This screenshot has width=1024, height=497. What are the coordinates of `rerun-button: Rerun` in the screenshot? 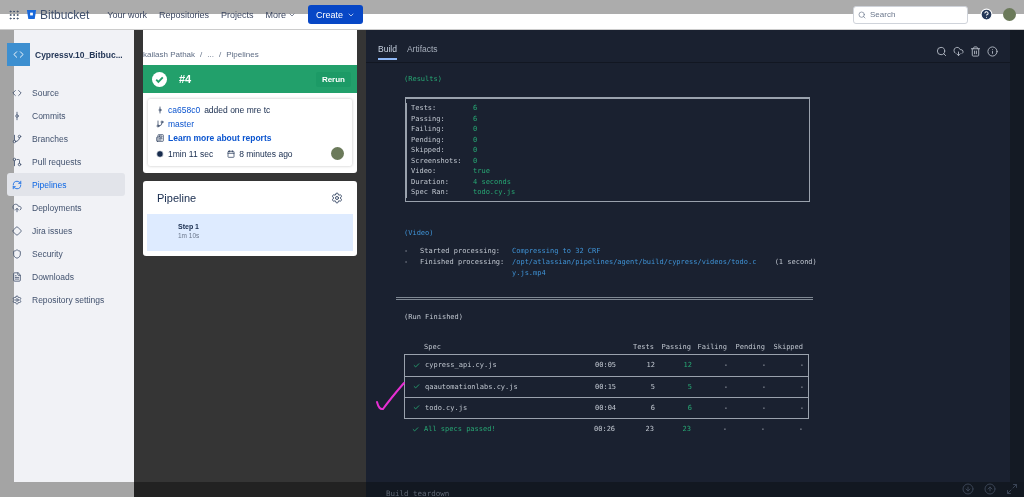 It's located at (333, 79).